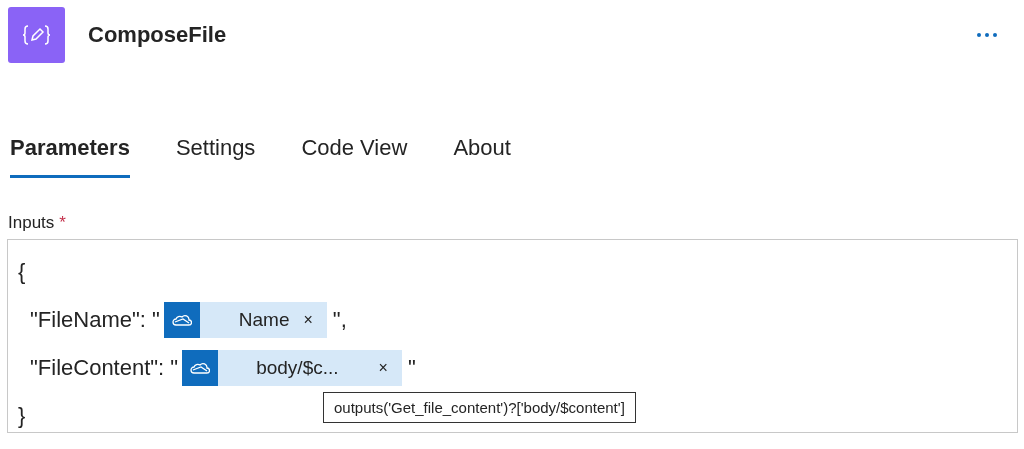 Image resolution: width=1024 pixels, height=449 pixels. What do you see at coordinates (215, 150) in the screenshot?
I see `tab: Settings` at bounding box center [215, 150].